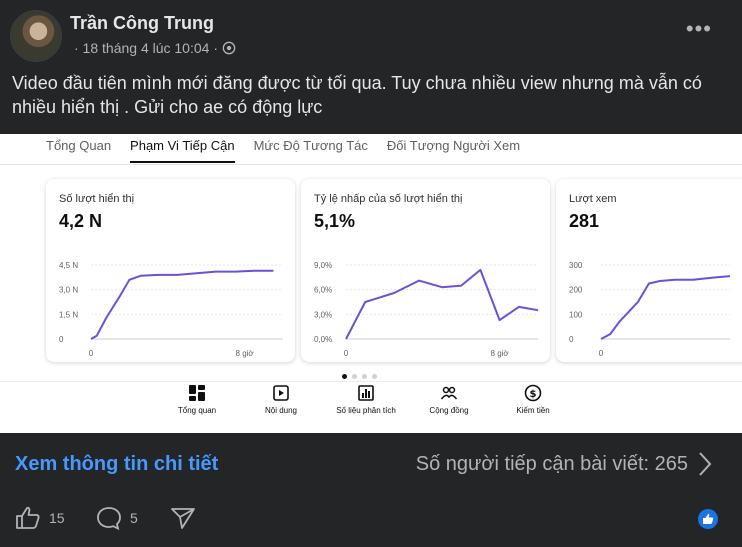  What do you see at coordinates (323, 290) in the screenshot?
I see `y-tick-label: 6,0%` at bounding box center [323, 290].